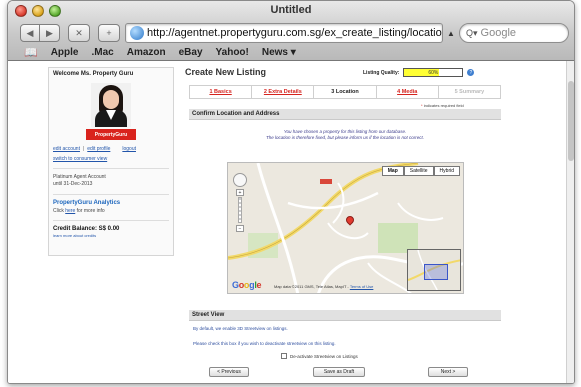 The image size is (581, 387). What do you see at coordinates (240, 228) in the screenshot?
I see `zoom-out-icon: −` at bounding box center [240, 228].